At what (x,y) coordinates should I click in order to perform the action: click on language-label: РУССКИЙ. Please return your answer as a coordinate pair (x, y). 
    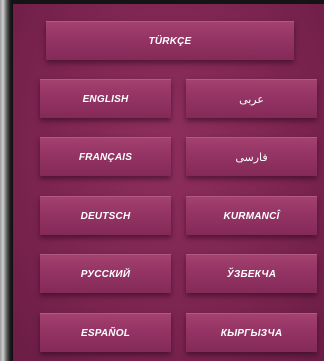
    Looking at the image, I should click on (105, 274).